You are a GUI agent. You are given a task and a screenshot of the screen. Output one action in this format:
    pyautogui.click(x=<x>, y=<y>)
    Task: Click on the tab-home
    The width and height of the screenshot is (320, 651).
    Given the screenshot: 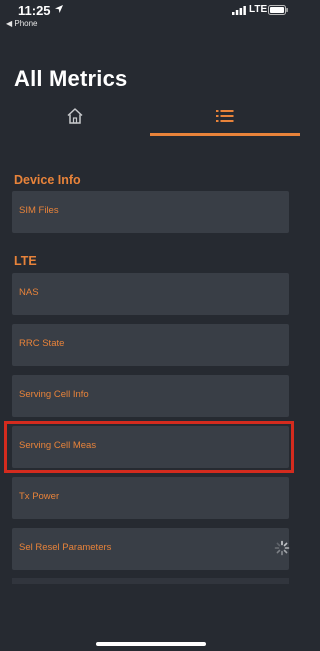 What is the action you would take?
    pyautogui.click(x=75, y=116)
    